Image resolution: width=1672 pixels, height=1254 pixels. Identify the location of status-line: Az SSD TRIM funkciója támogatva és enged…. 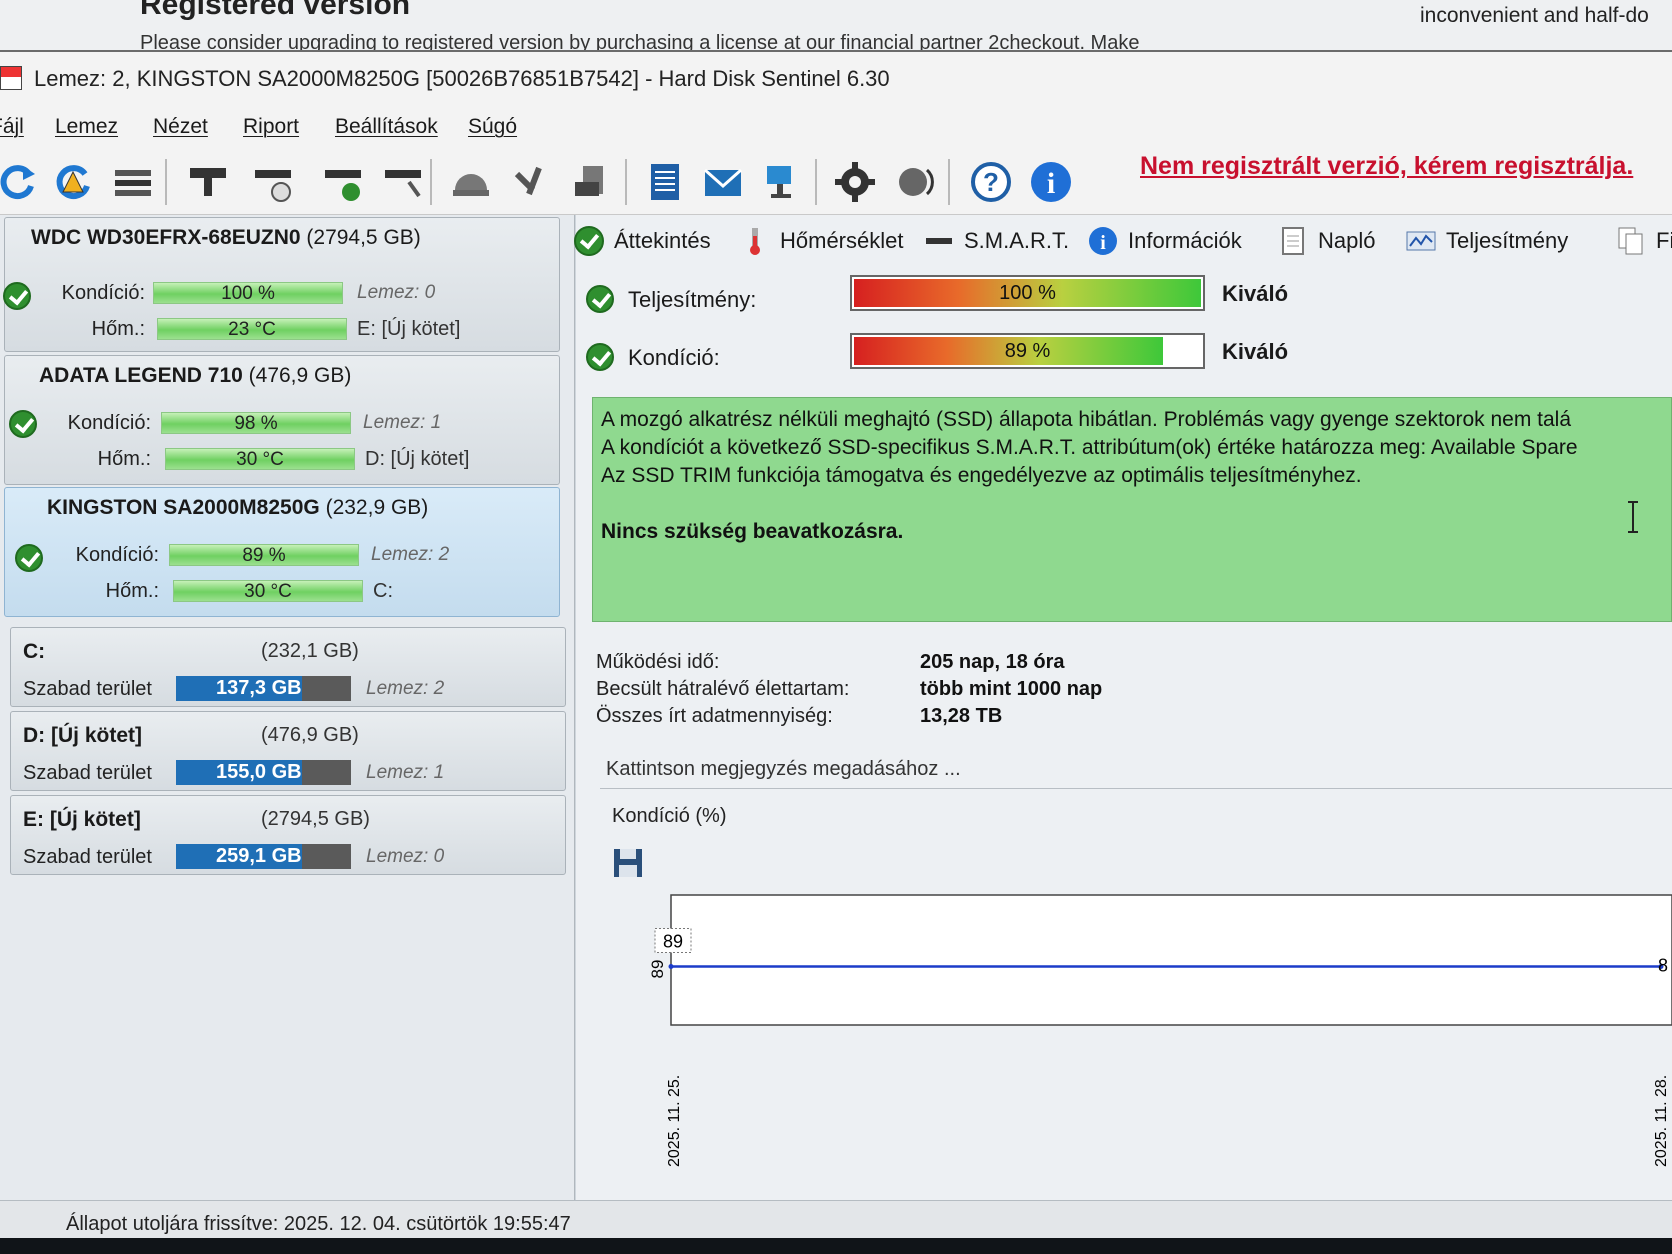
(981, 475).